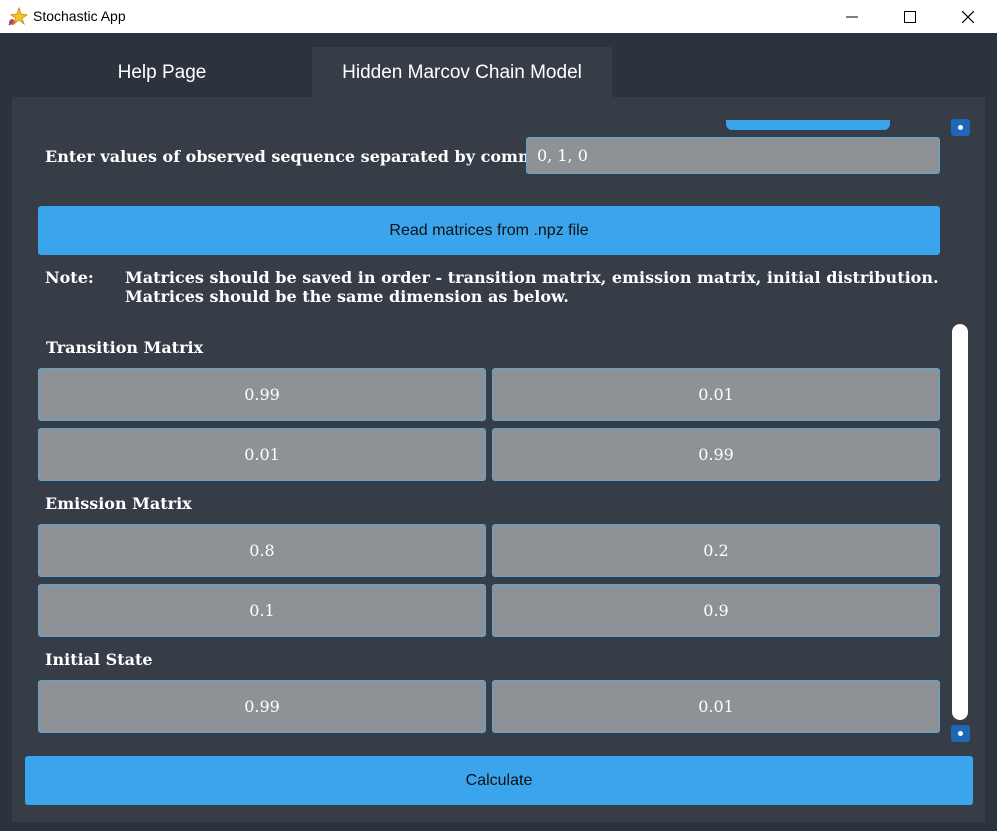 The image size is (997, 831). What do you see at coordinates (262, 454) in the screenshot?
I see `transition-cell-1-0: 0.01` at bounding box center [262, 454].